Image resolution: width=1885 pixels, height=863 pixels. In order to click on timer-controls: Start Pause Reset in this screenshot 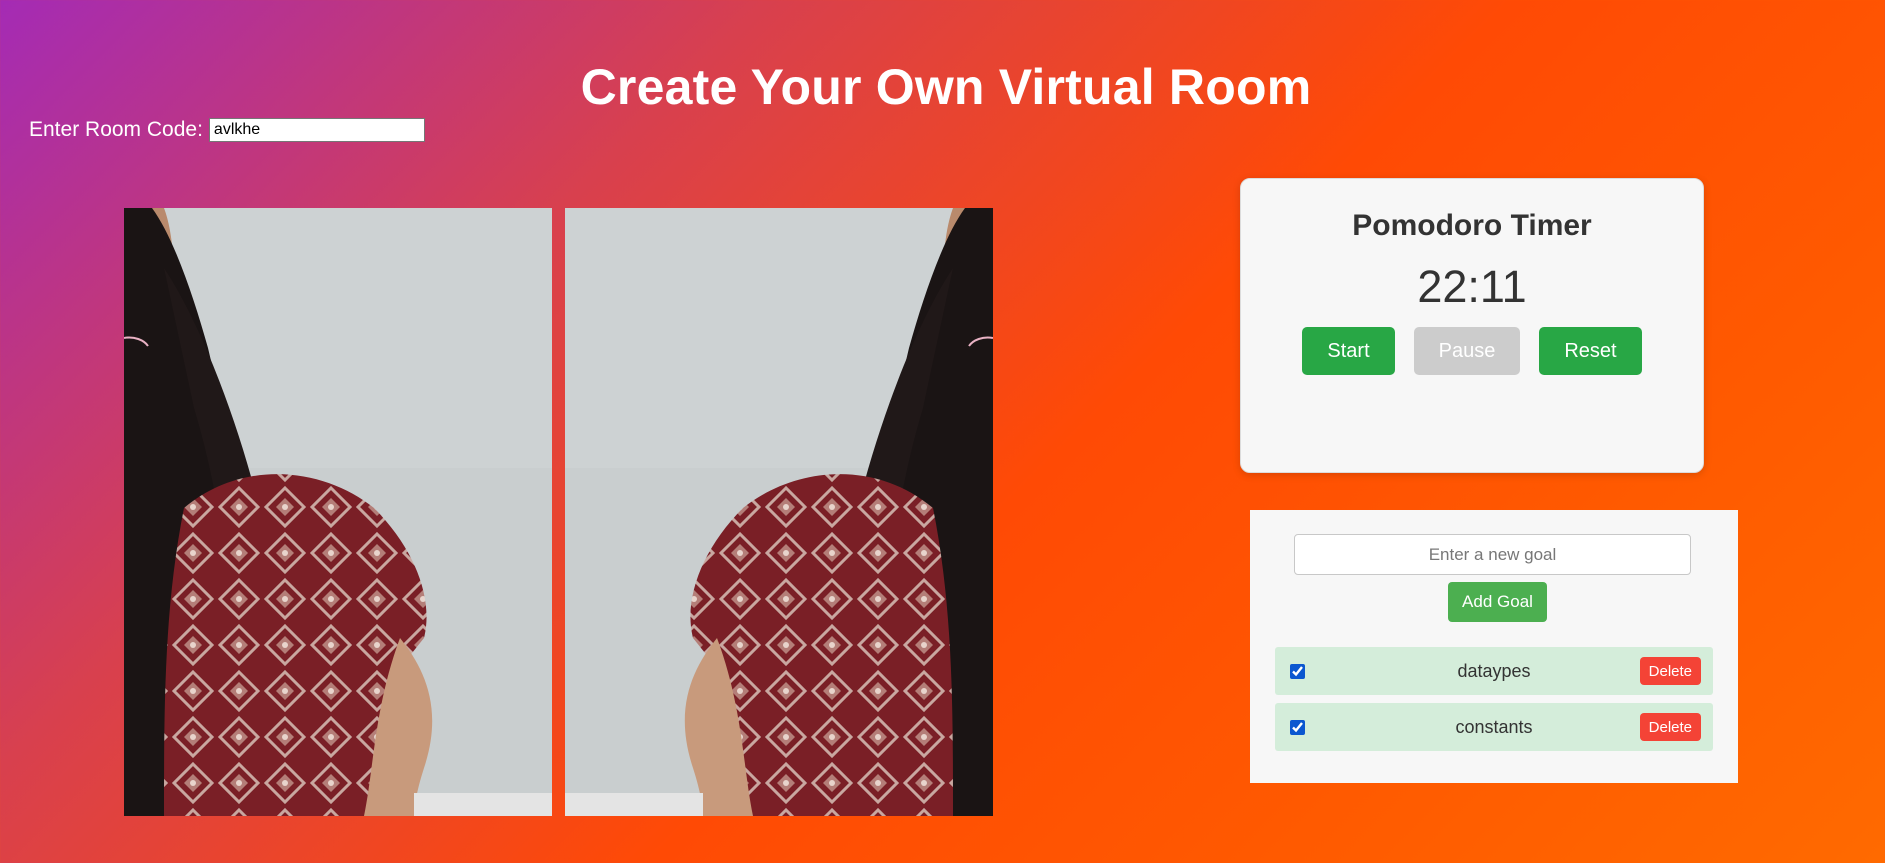, I will do `click(1472, 351)`.